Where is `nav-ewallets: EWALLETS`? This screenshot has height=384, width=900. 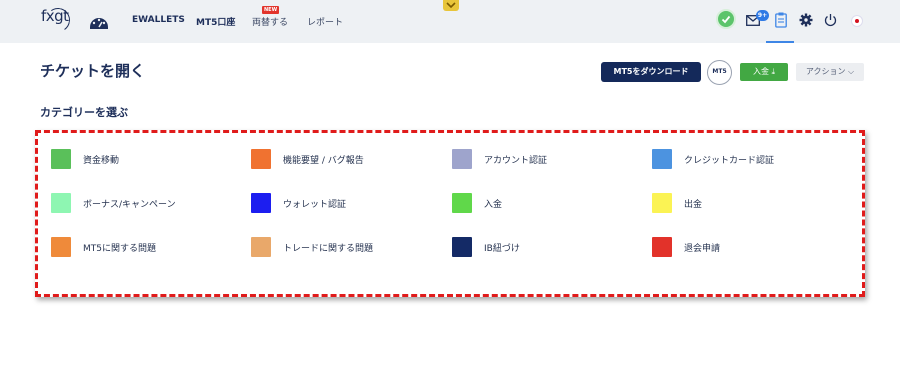
nav-ewallets: EWALLETS is located at coordinates (158, 20).